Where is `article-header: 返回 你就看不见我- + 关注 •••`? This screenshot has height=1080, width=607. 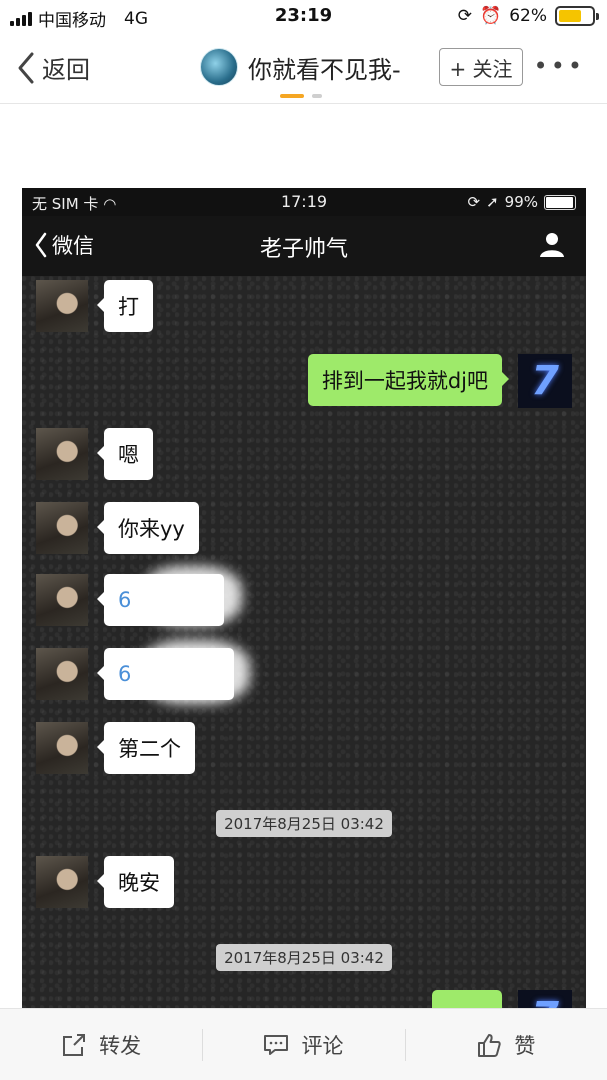
article-header: 返回 你就看不见我- + 关注 ••• is located at coordinates (303, 69).